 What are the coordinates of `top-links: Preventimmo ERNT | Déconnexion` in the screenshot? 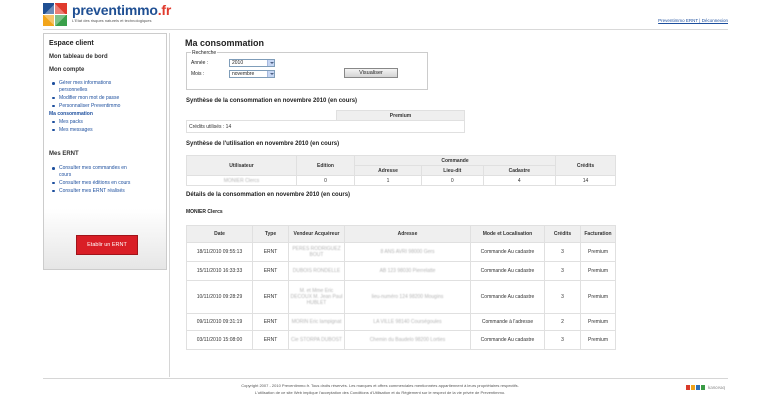 It's located at (693, 20).